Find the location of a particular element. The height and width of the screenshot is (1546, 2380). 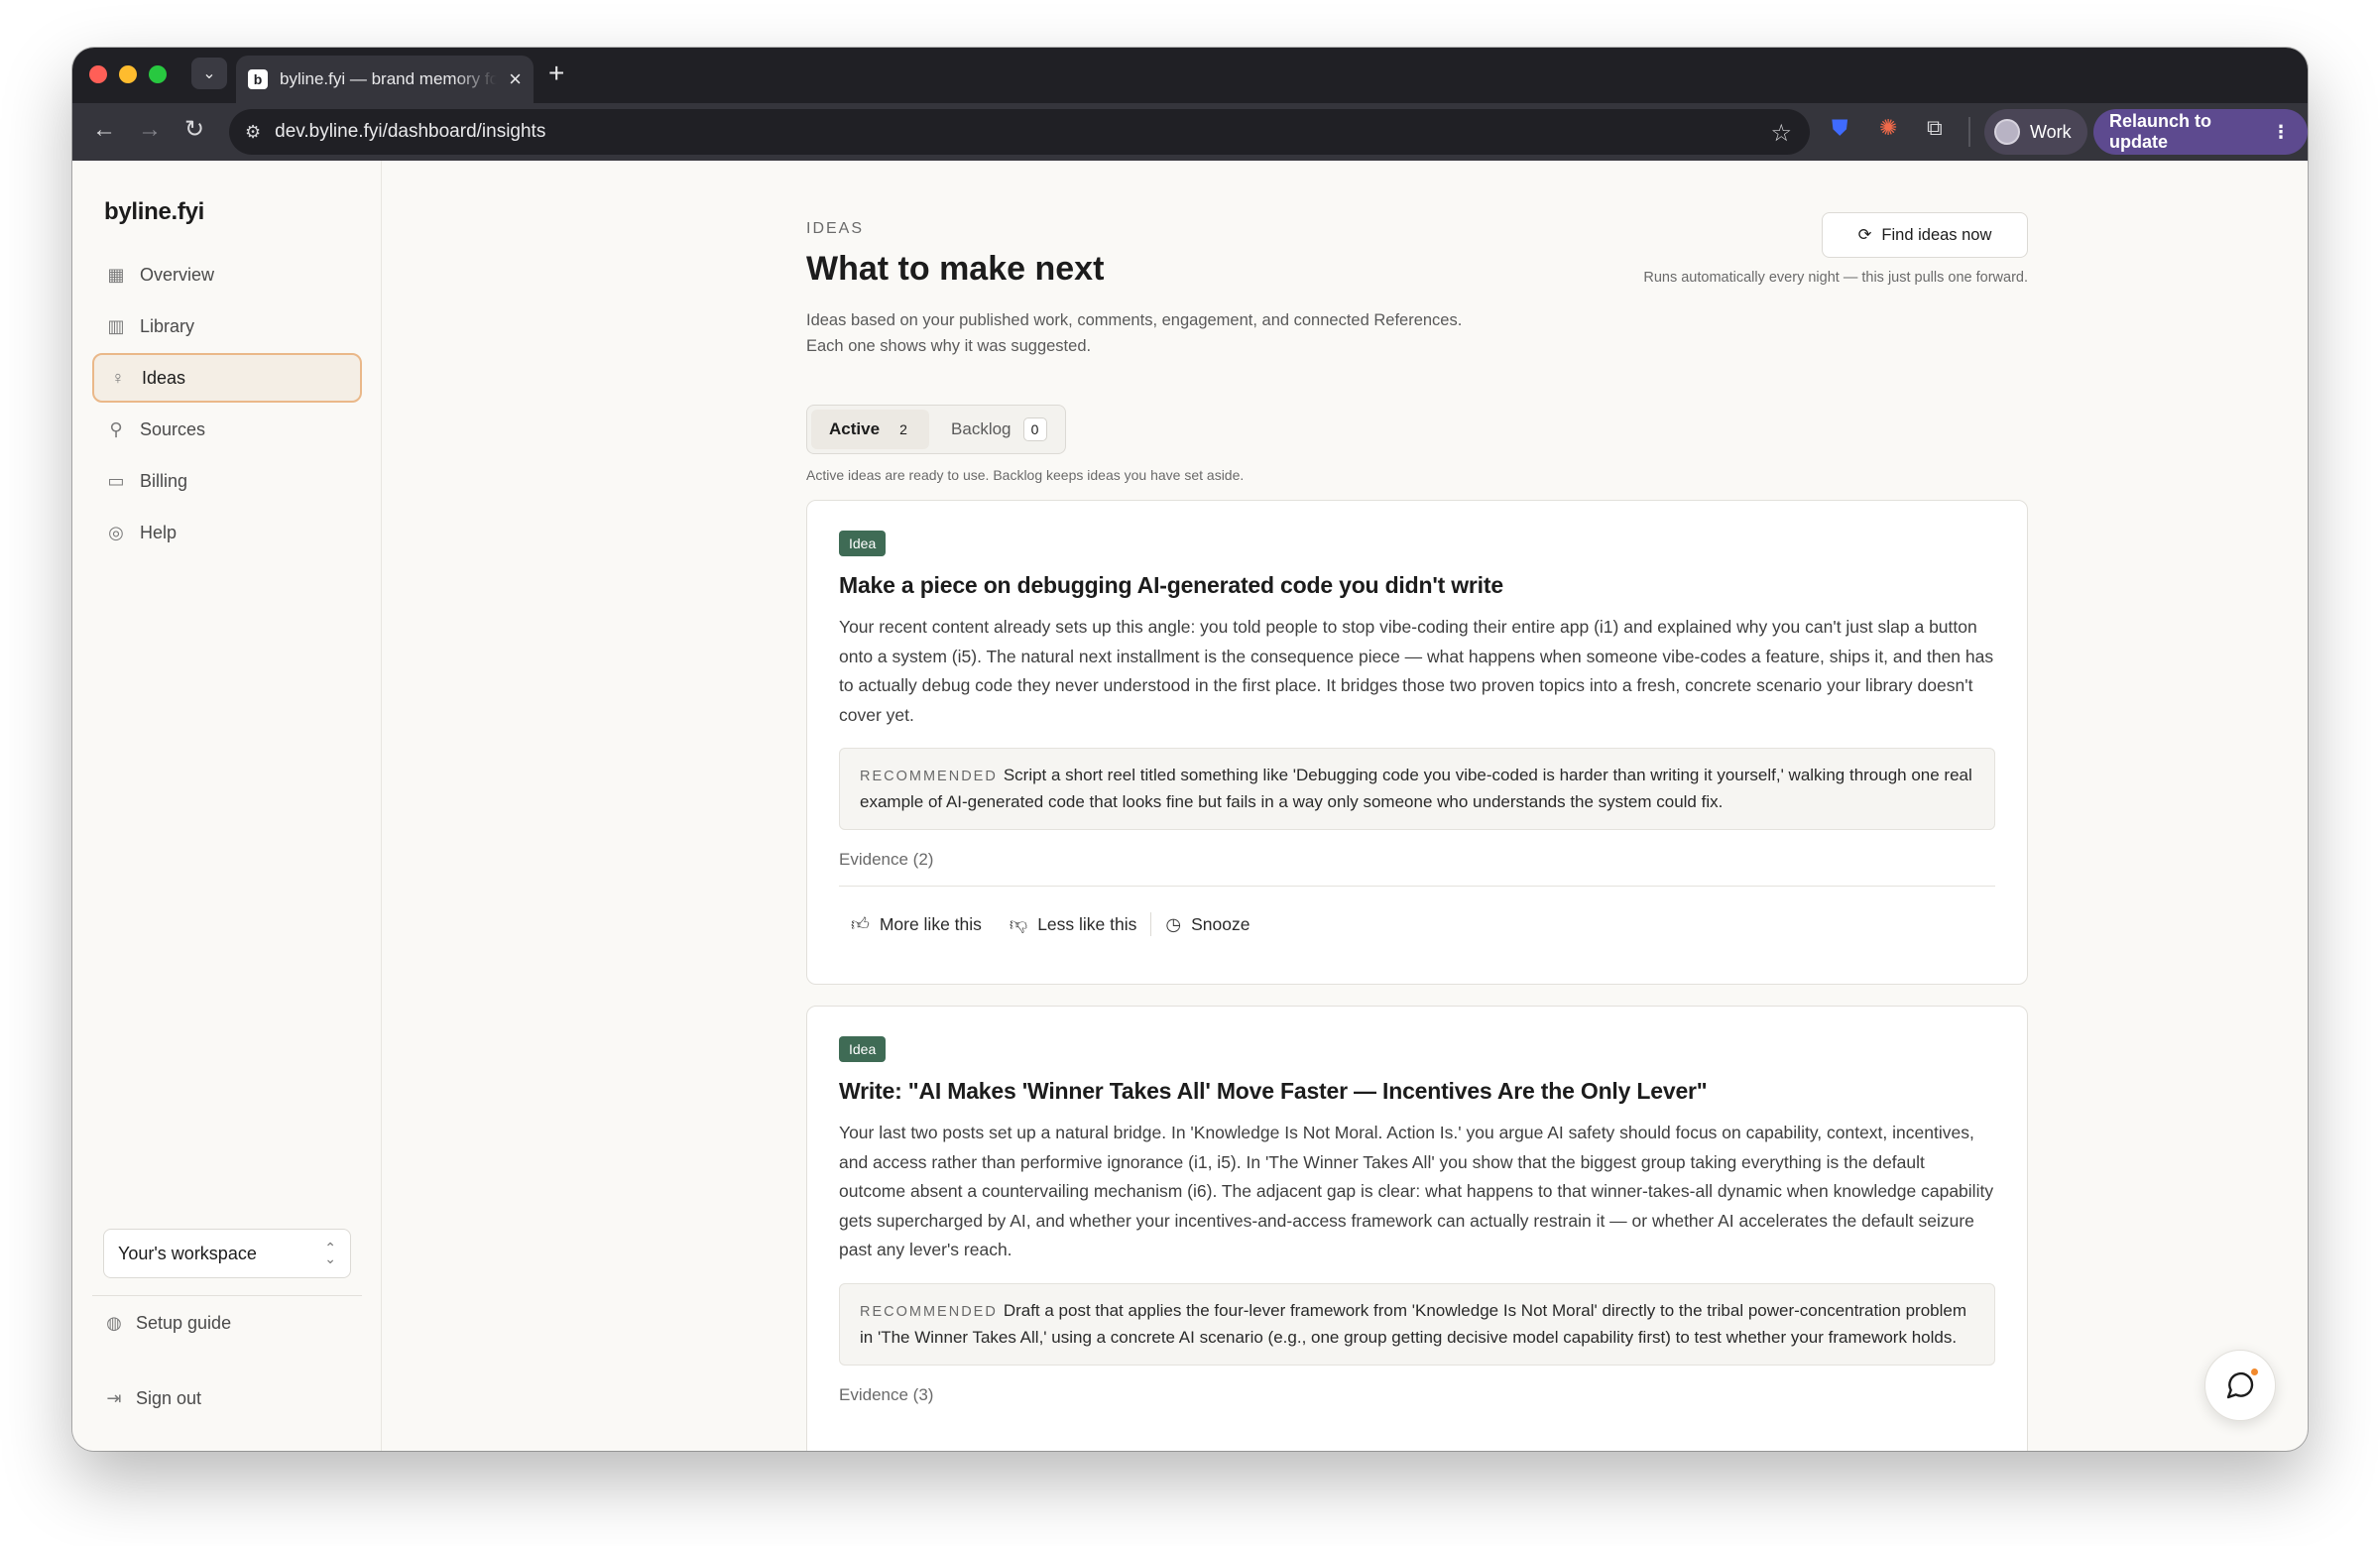

window-controls is located at coordinates (128, 74).